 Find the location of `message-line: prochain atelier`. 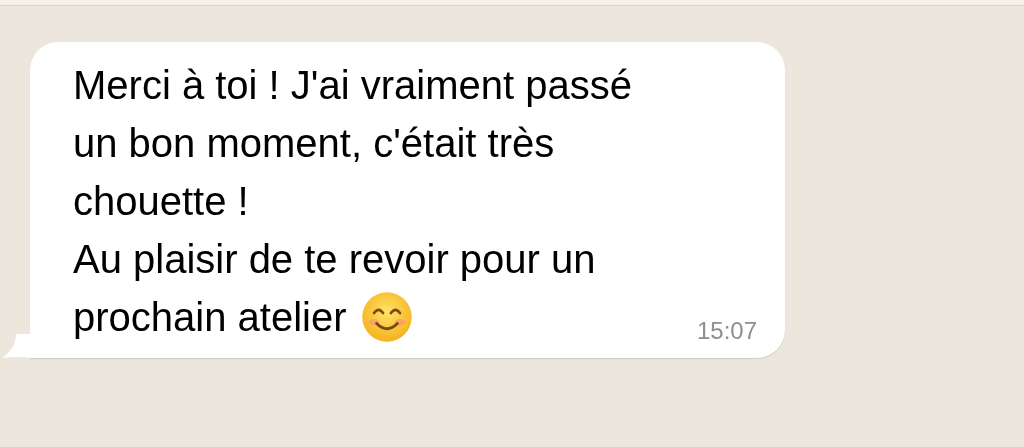

message-line: prochain atelier is located at coordinates (210, 317).